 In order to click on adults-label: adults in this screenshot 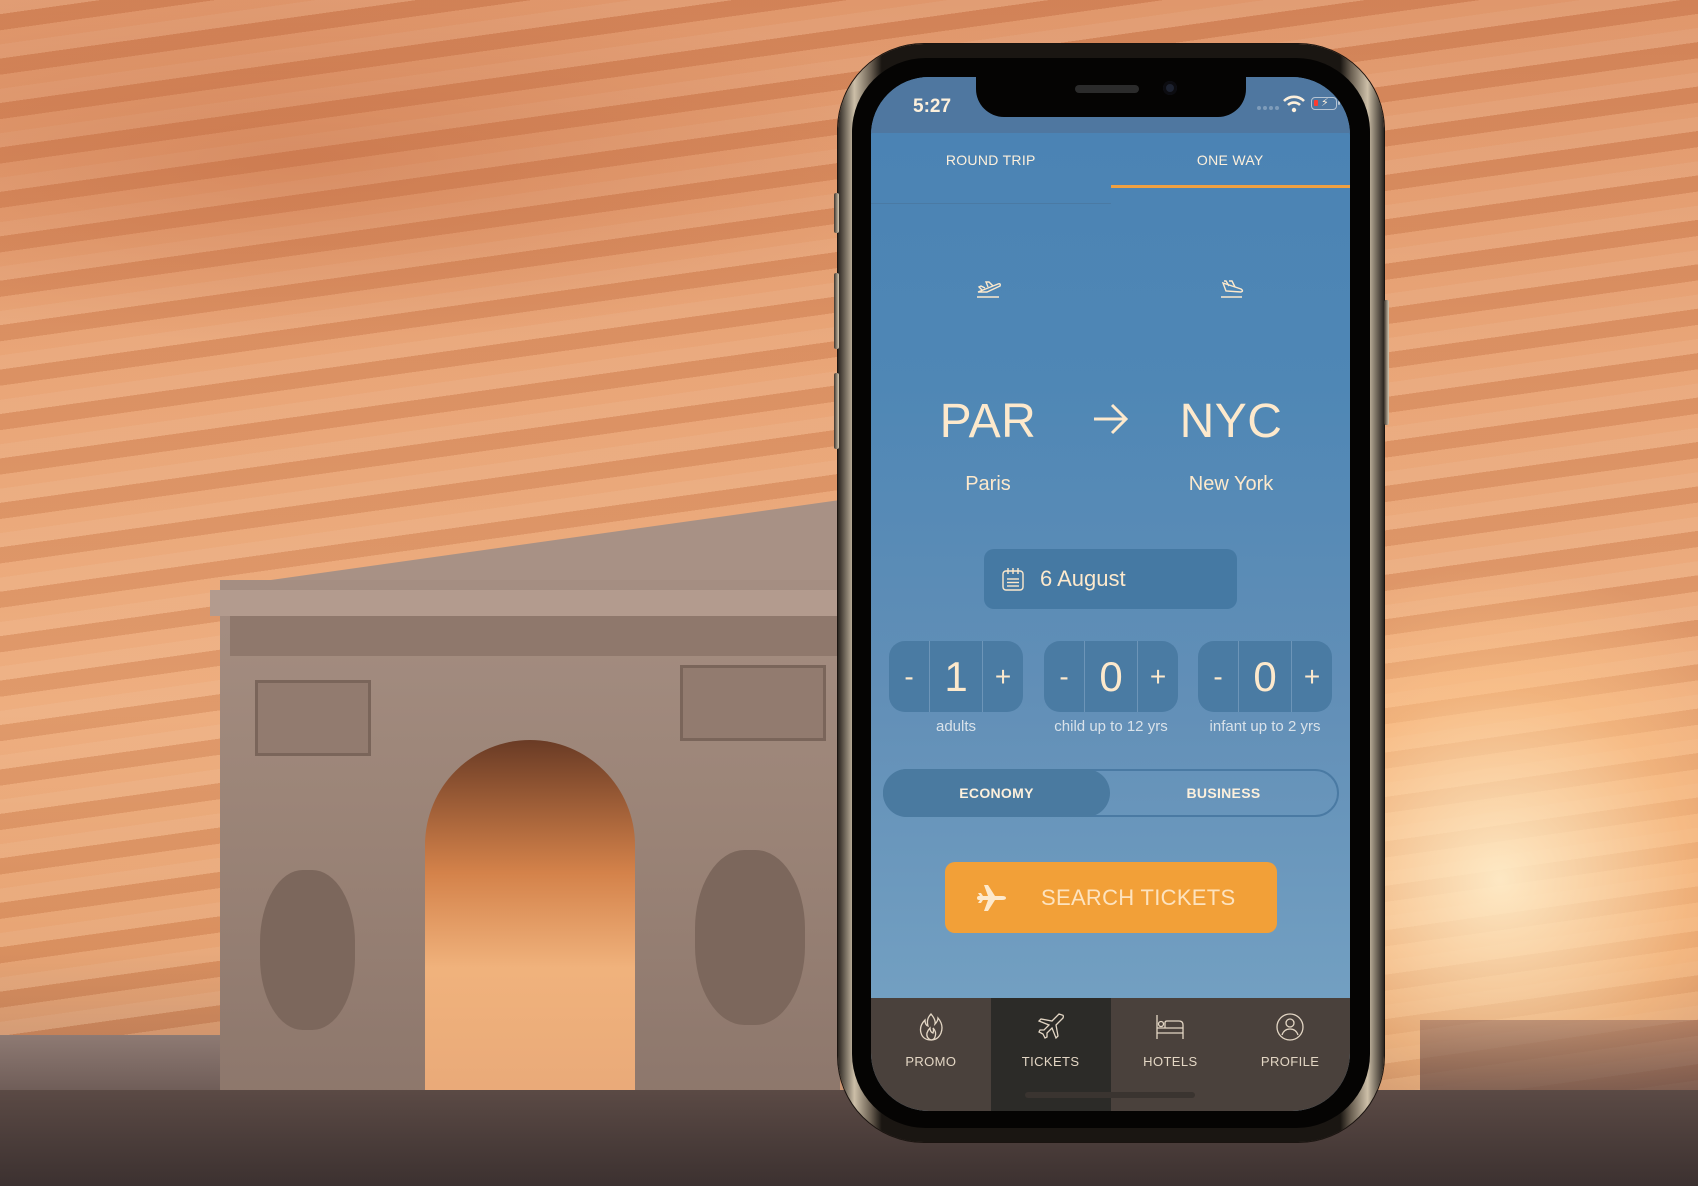, I will do `click(956, 726)`.